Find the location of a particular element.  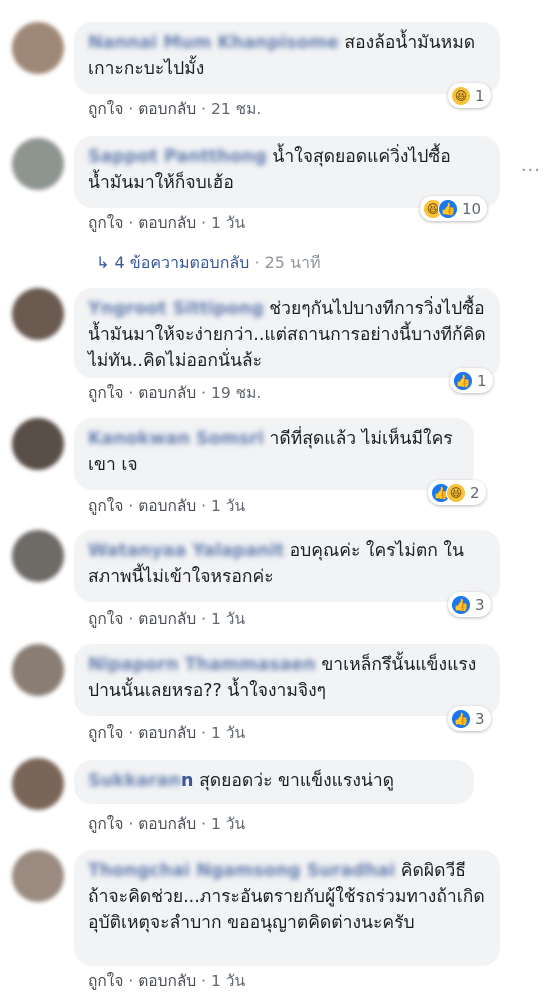

reaction-summary: 👍 1 is located at coordinates (471, 380).